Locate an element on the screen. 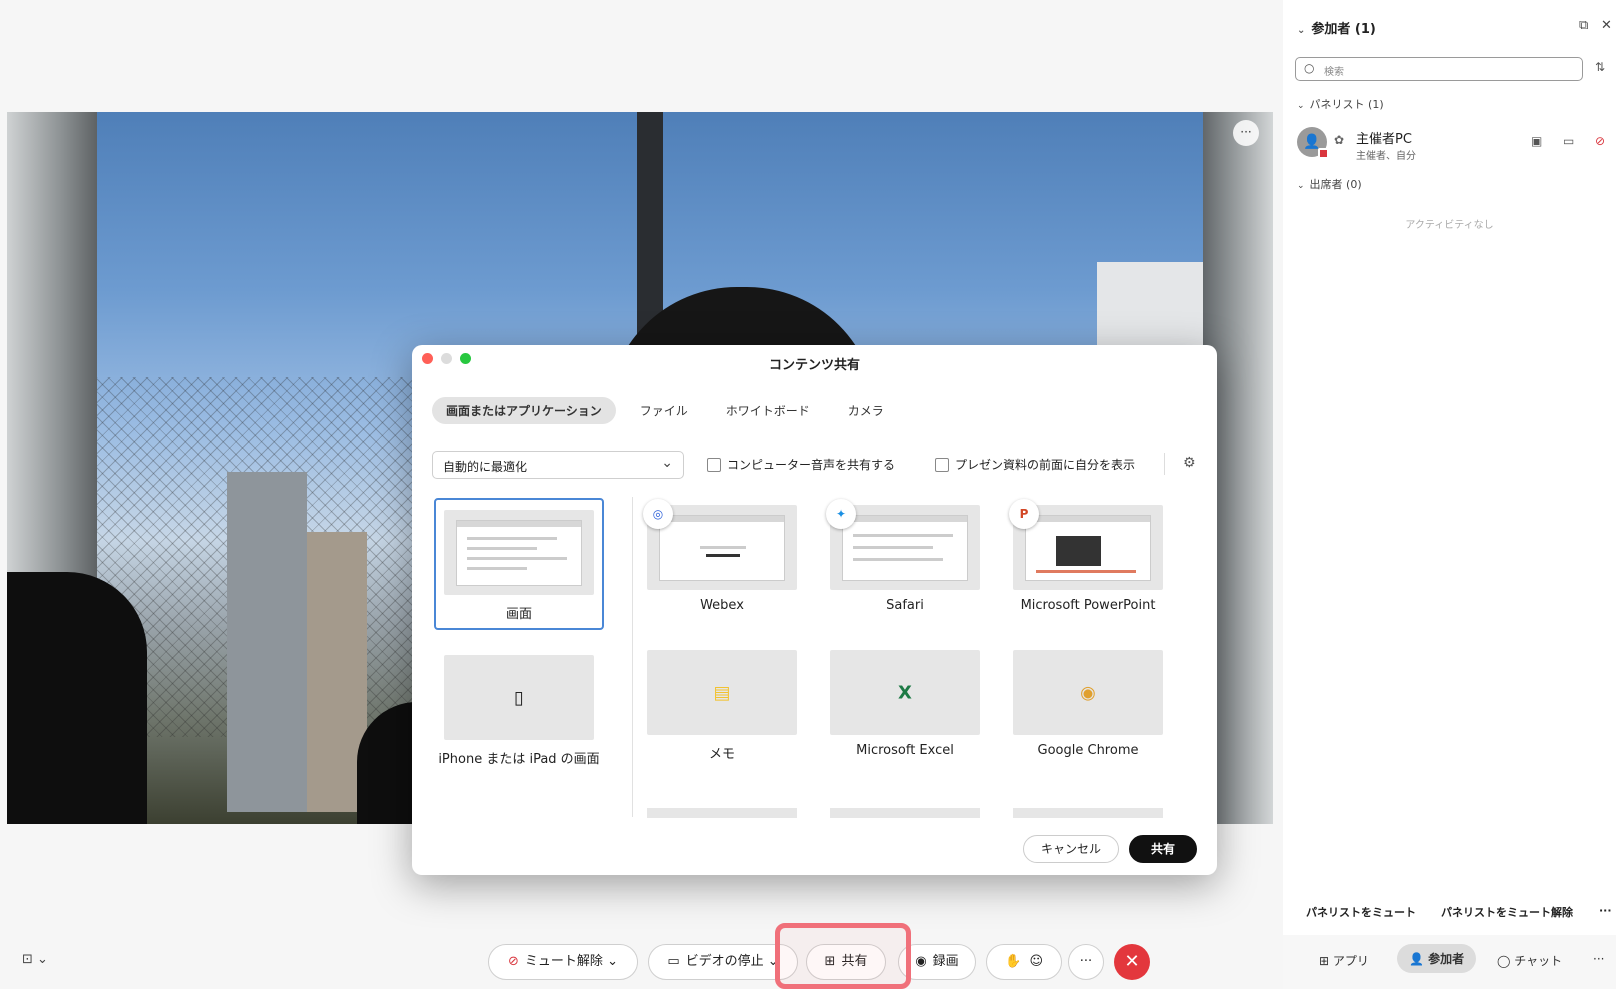 This screenshot has width=1616, height=989. share-audio-label: コンピューター音声を共有する is located at coordinates (811, 465).